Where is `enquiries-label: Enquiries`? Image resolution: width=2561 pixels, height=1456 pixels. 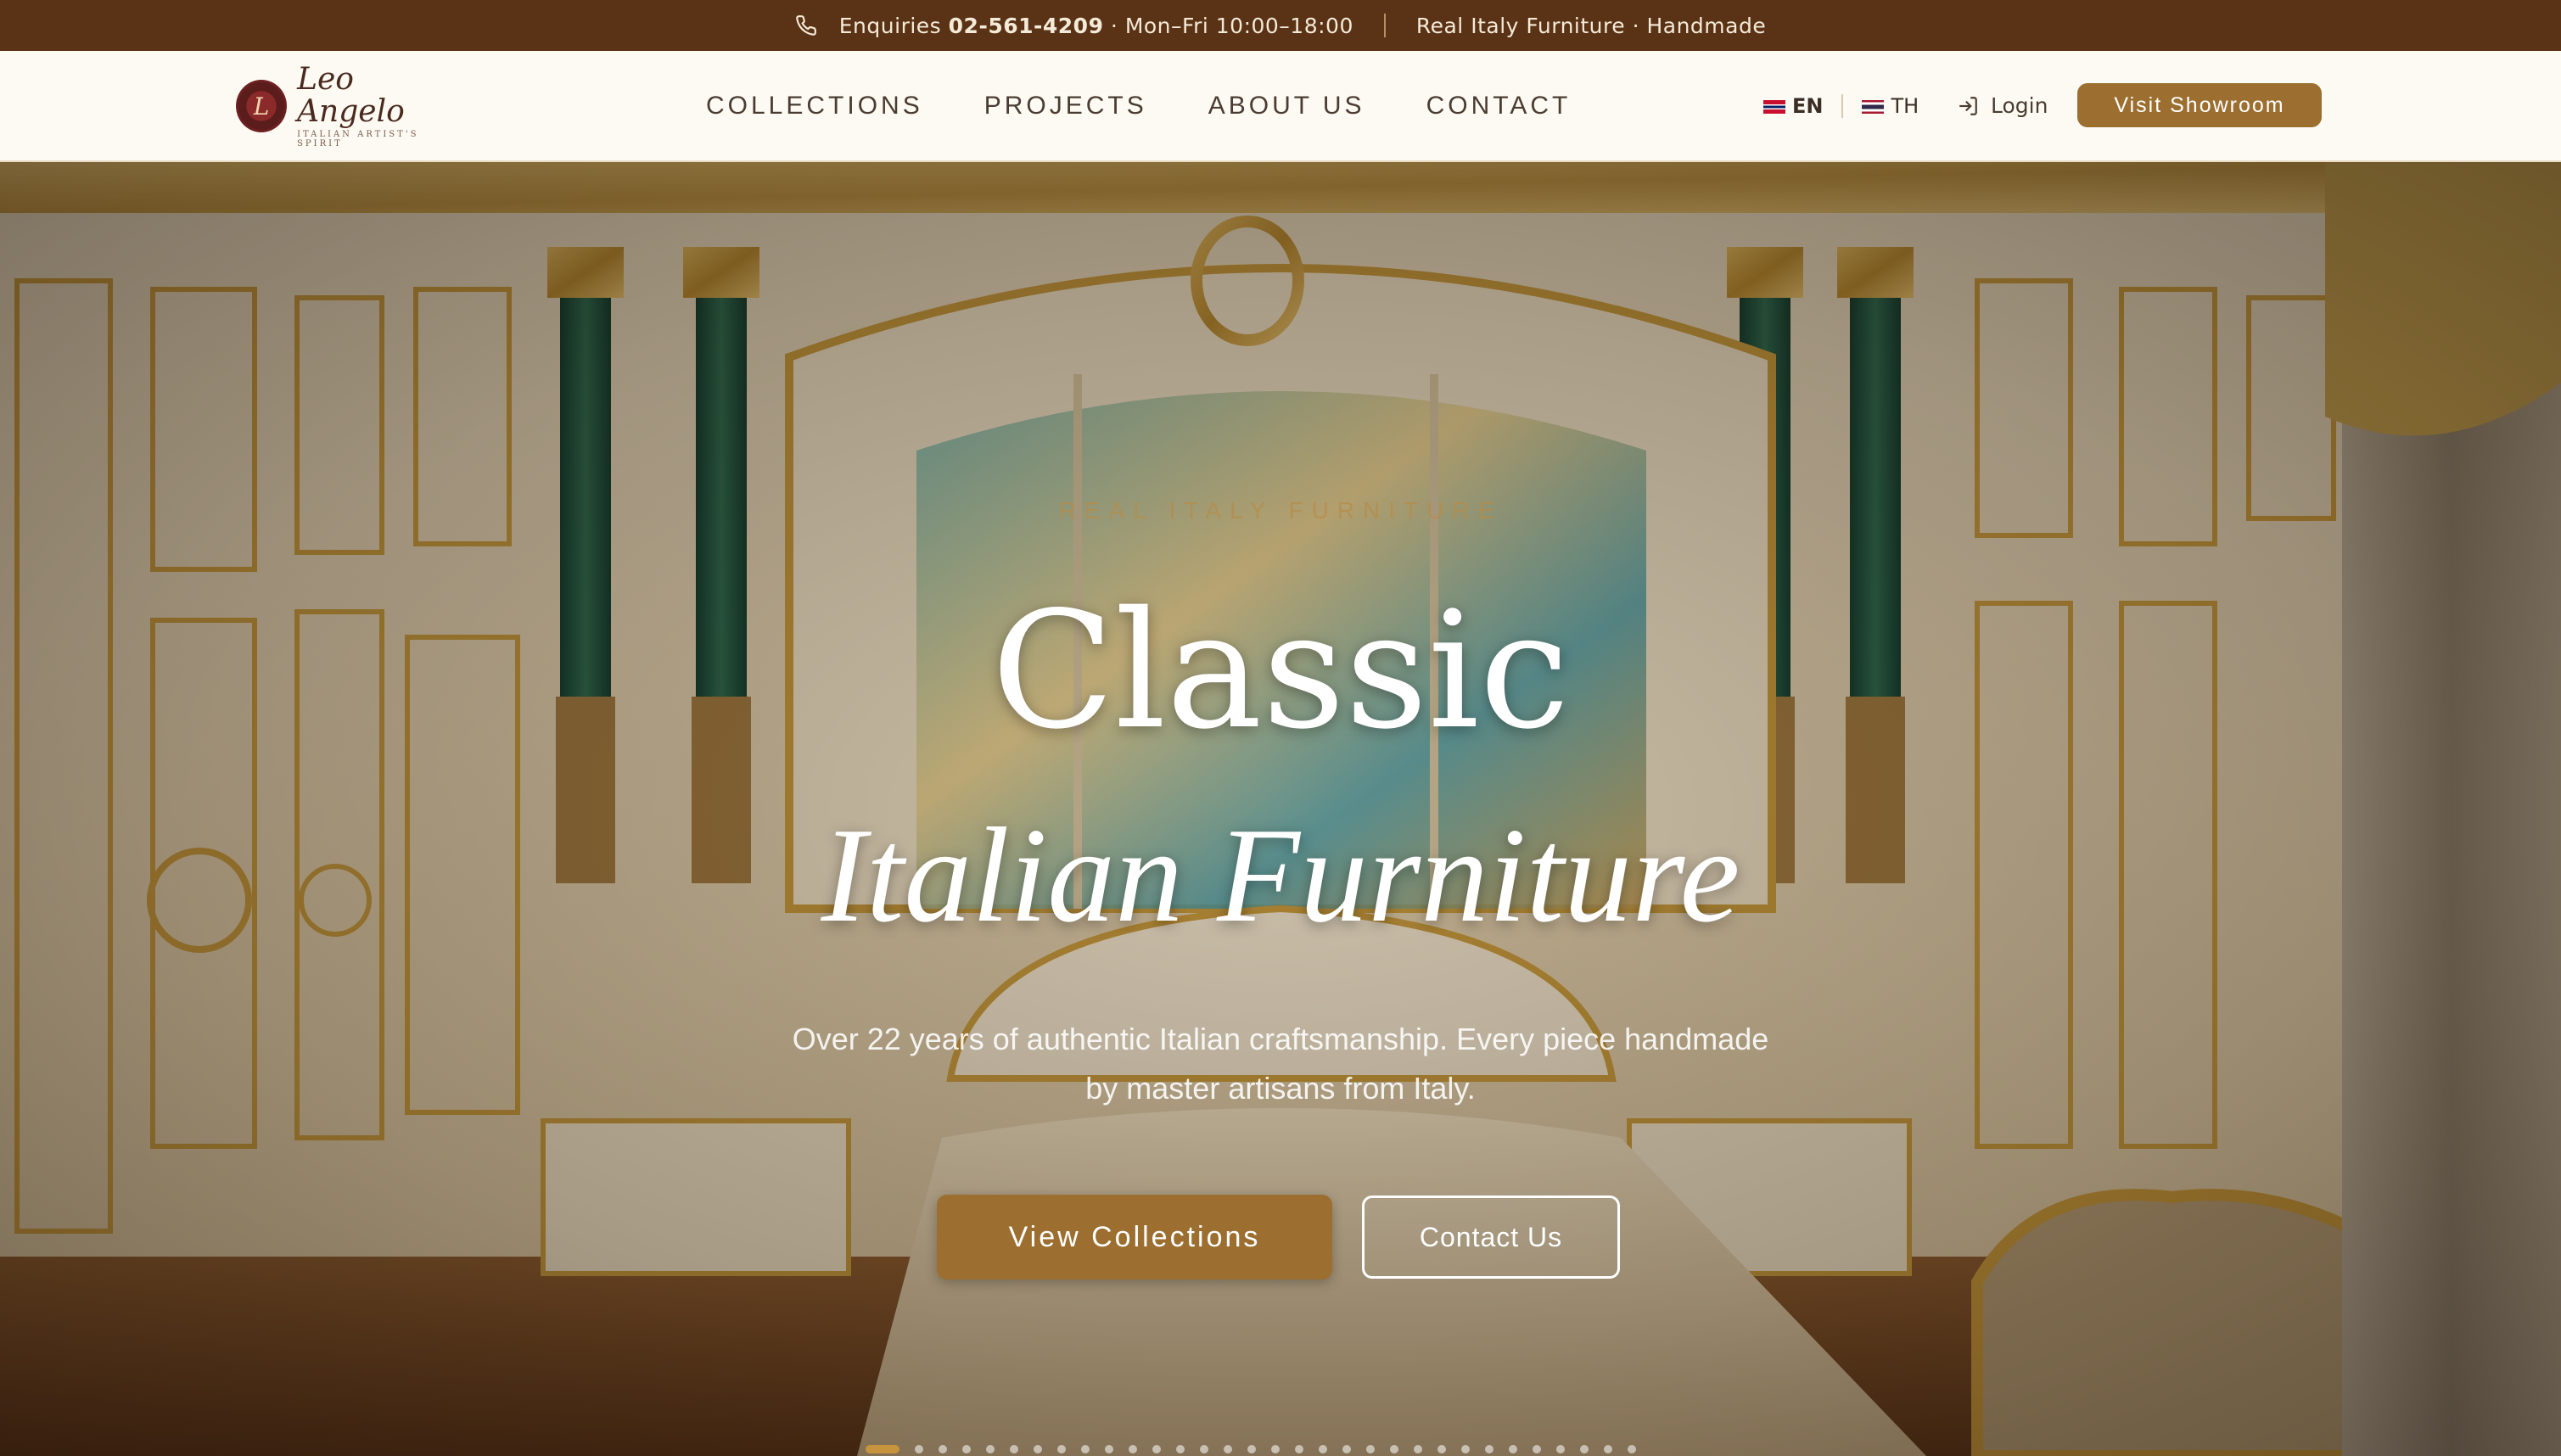
enquiries-label: Enquiries is located at coordinates (890, 26).